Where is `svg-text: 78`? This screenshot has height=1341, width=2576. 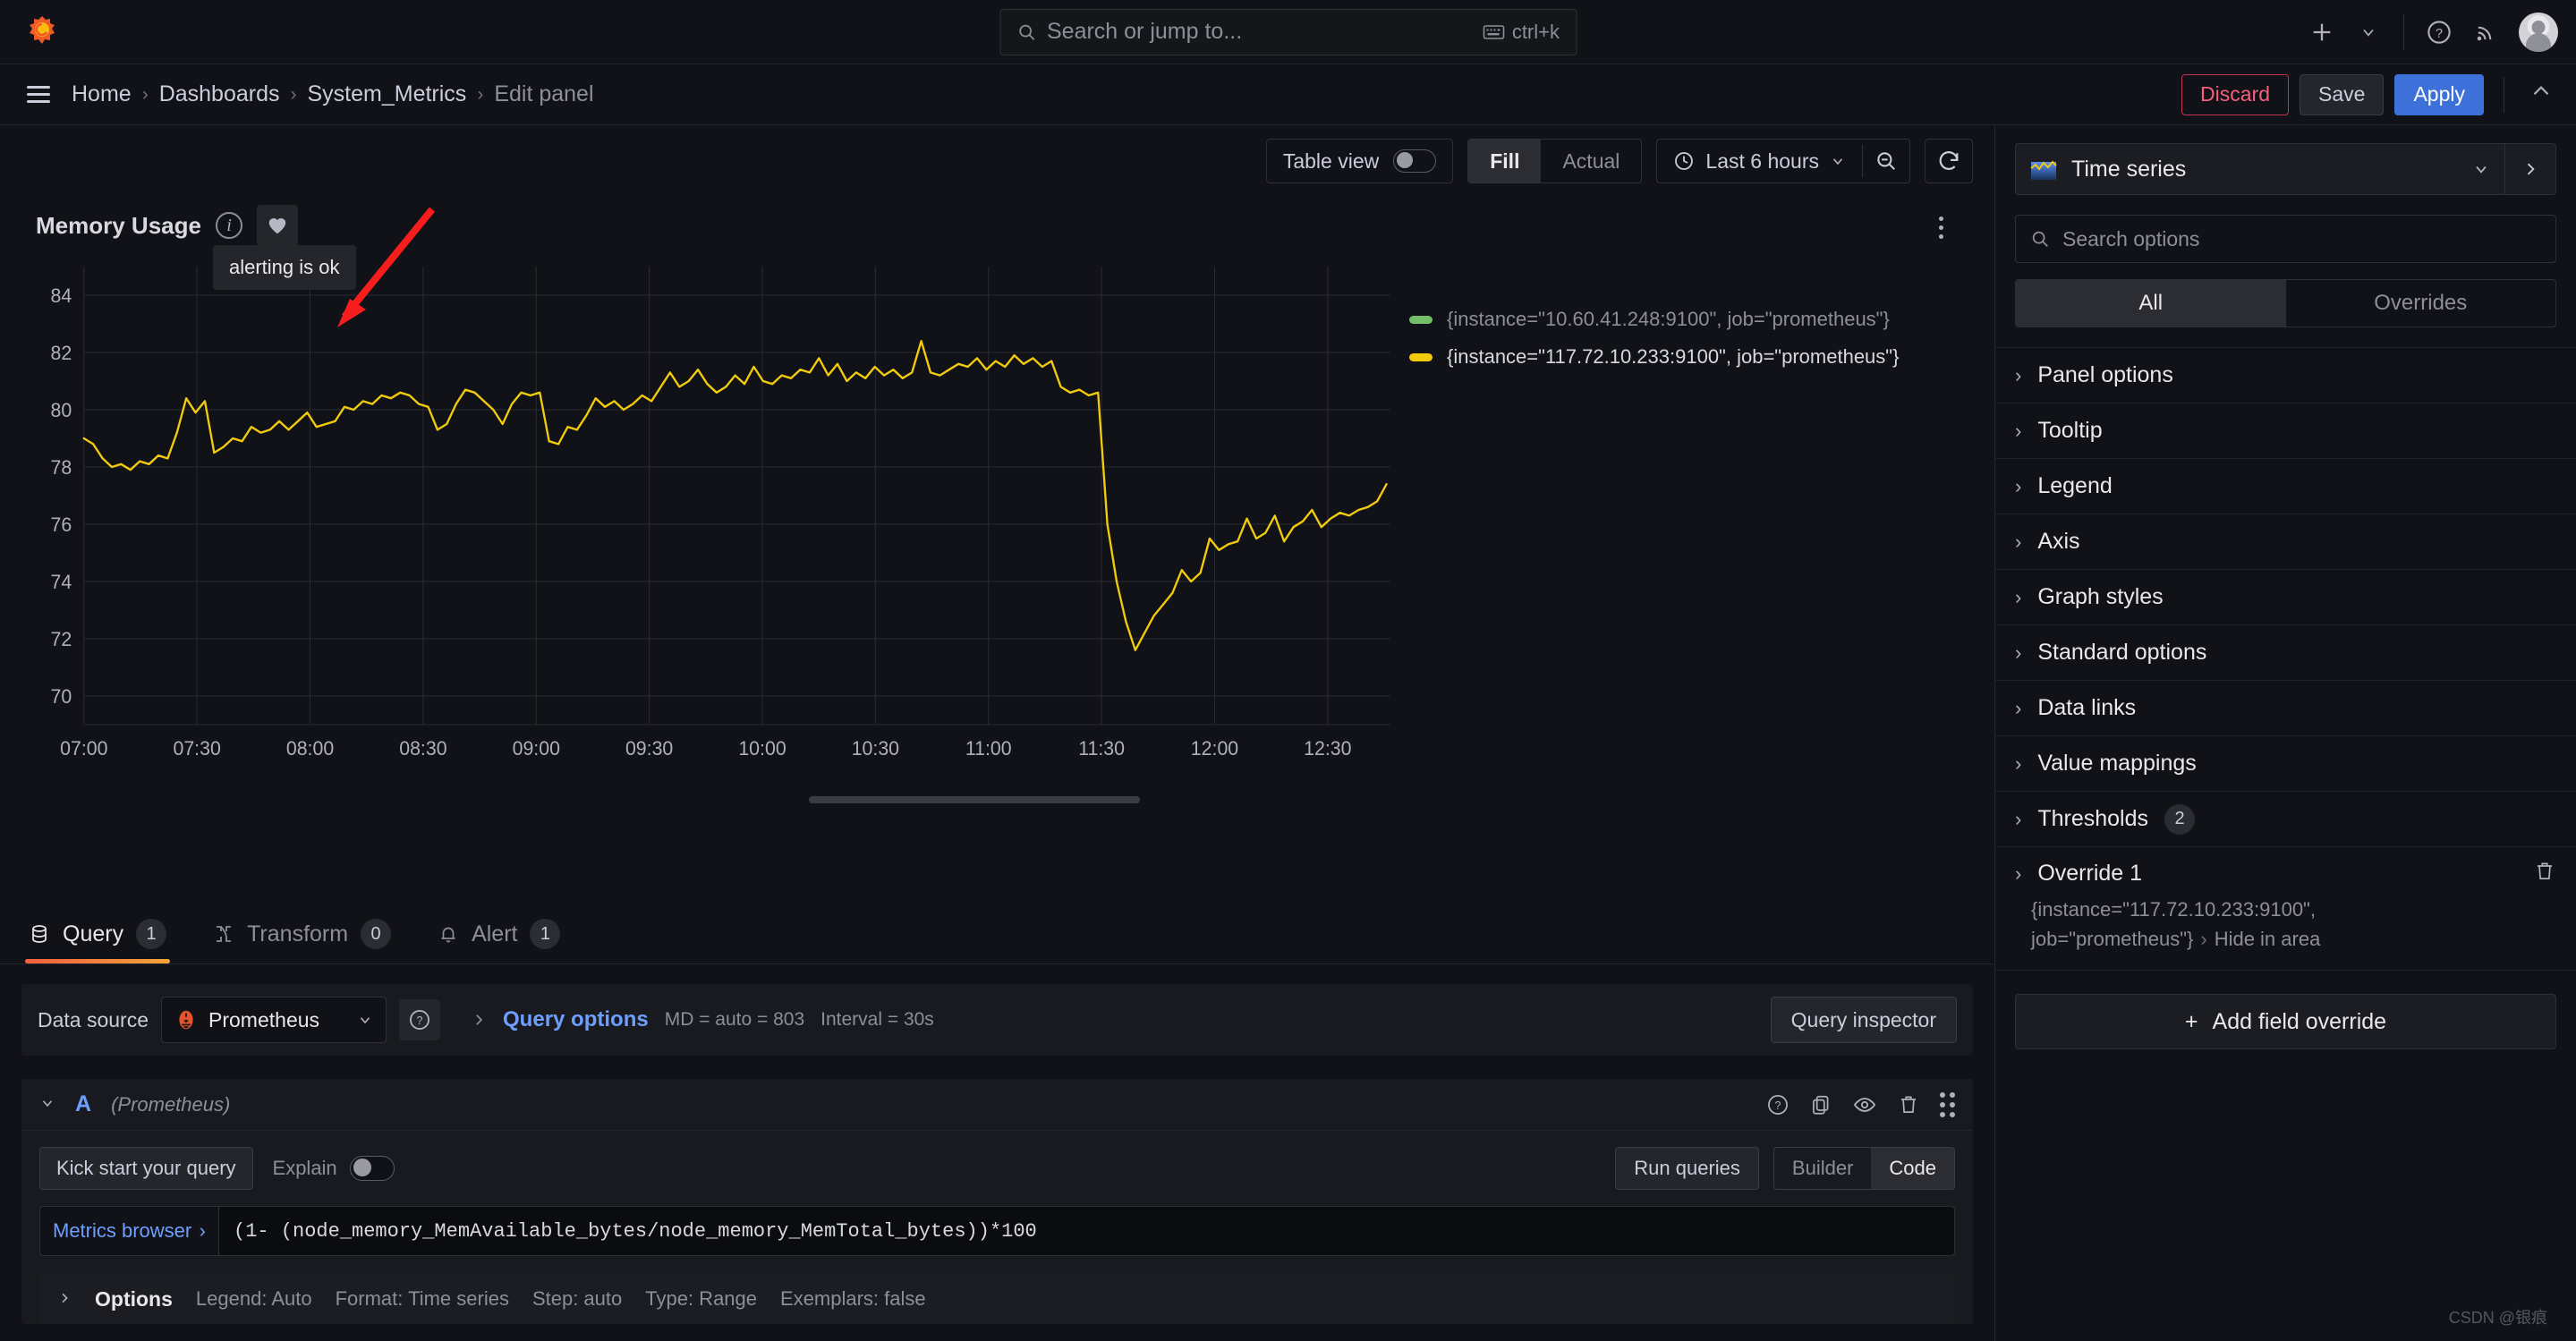 svg-text: 78 is located at coordinates (61, 467).